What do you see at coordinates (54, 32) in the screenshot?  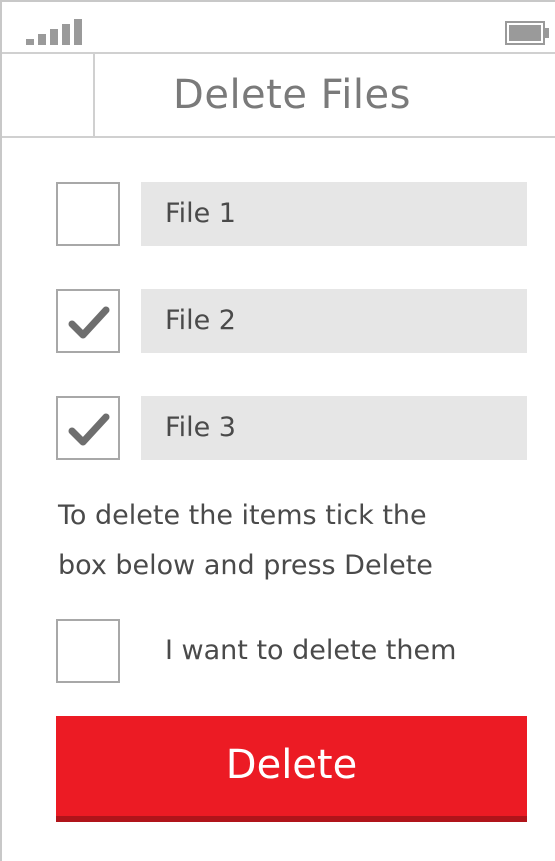 I see `signal-strength-icon` at bounding box center [54, 32].